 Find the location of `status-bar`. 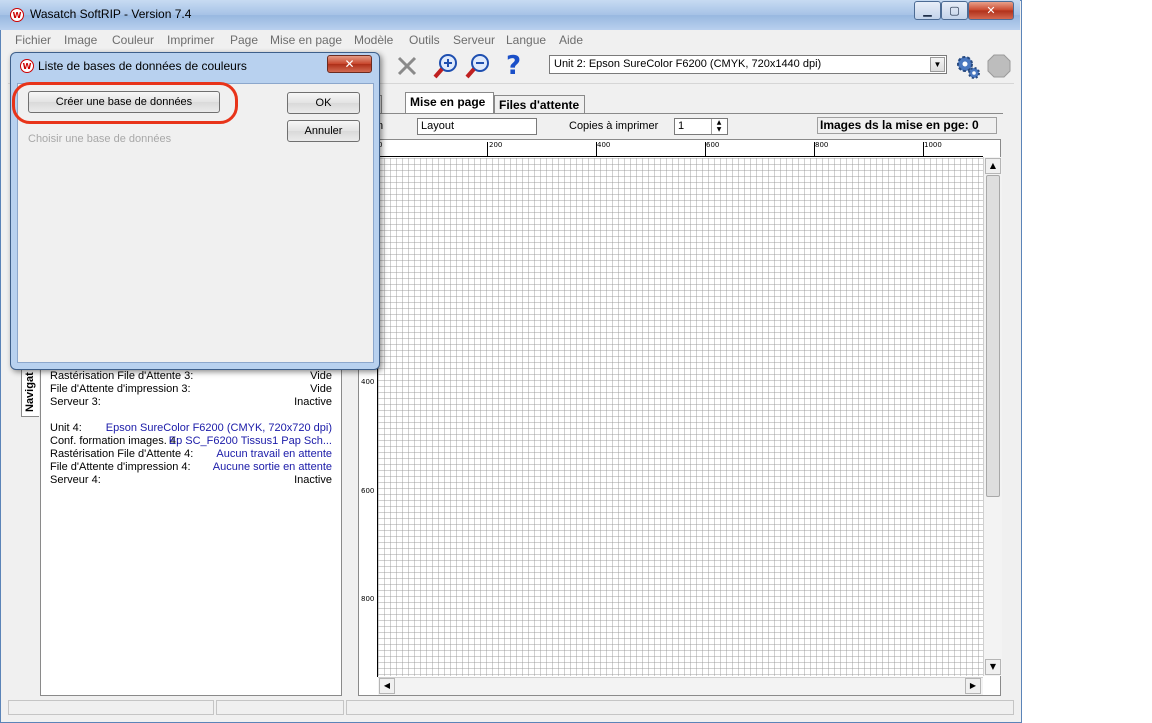

status-bar is located at coordinates (511, 708).